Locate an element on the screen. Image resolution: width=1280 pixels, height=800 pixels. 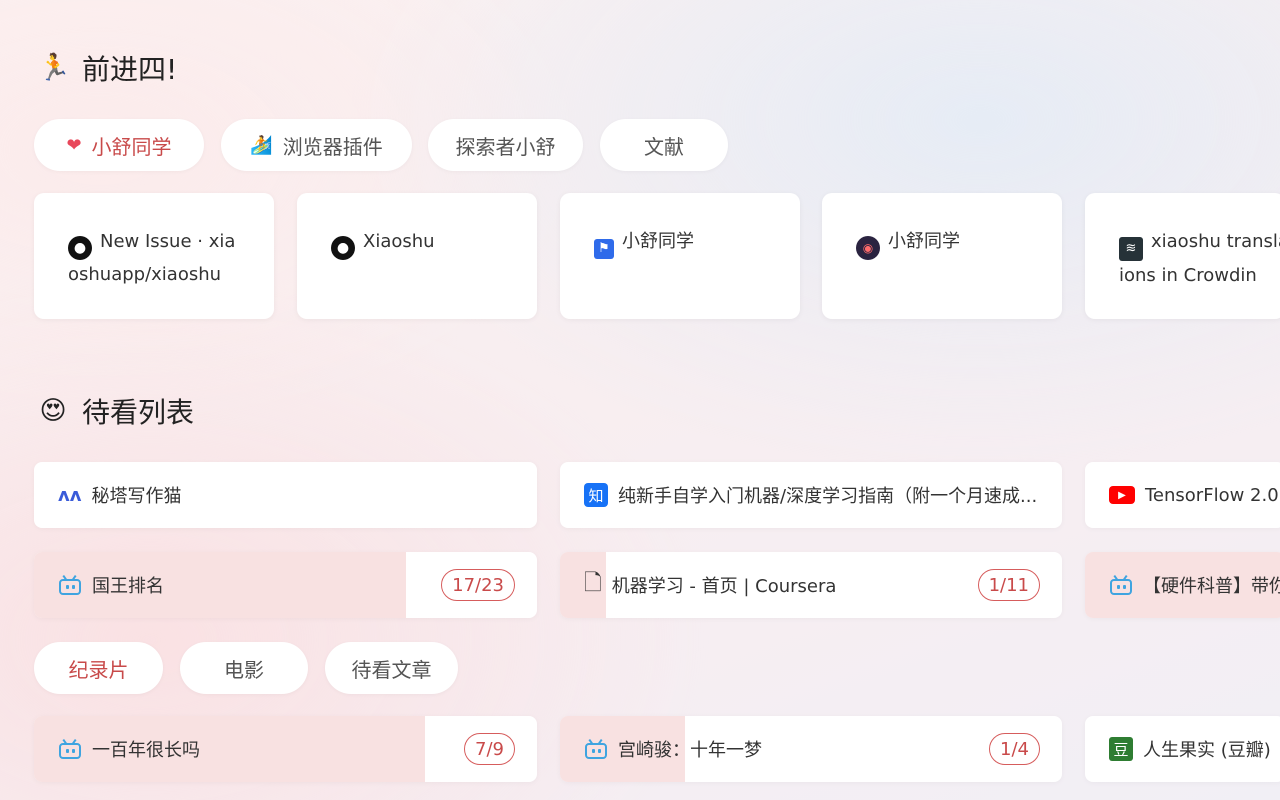
section-title-text: 前进四! is located at coordinates (130, 69).